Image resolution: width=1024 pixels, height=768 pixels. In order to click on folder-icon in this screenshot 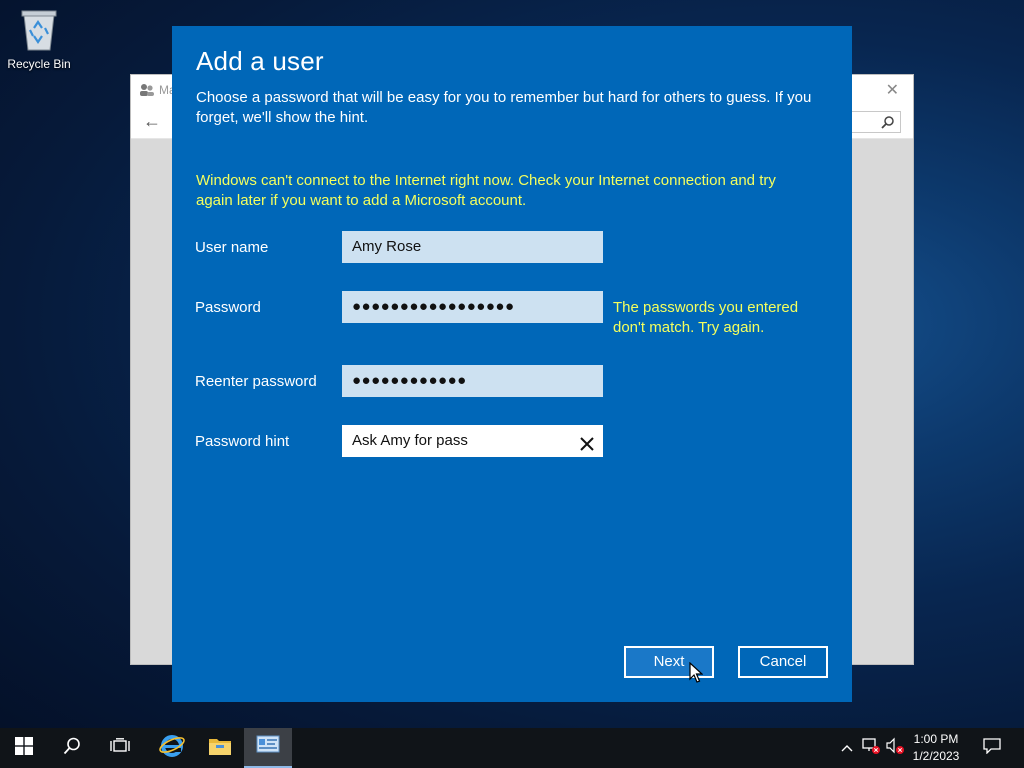, I will do `click(220, 748)`.